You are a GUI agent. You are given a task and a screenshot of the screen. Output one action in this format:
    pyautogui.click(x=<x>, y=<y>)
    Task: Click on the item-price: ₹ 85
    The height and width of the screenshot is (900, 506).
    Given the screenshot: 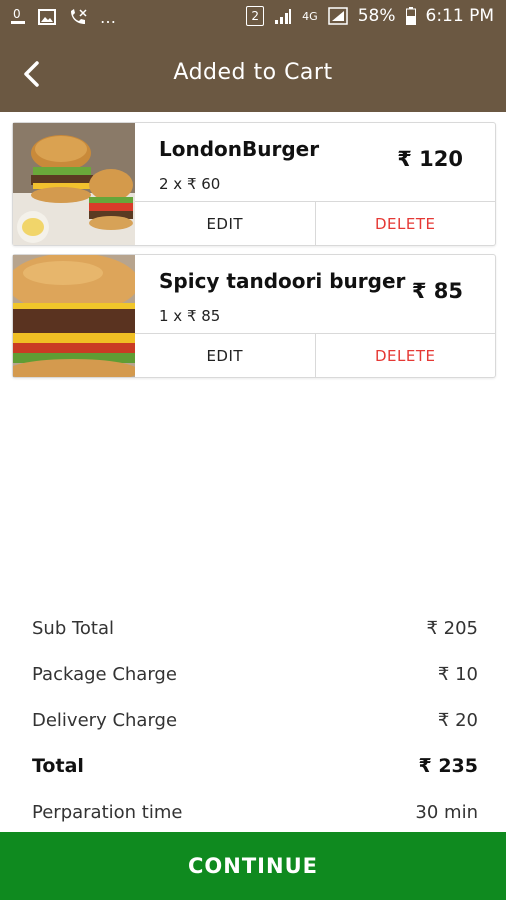 What is the action you would take?
    pyautogui.click(x=437, y=291)
    